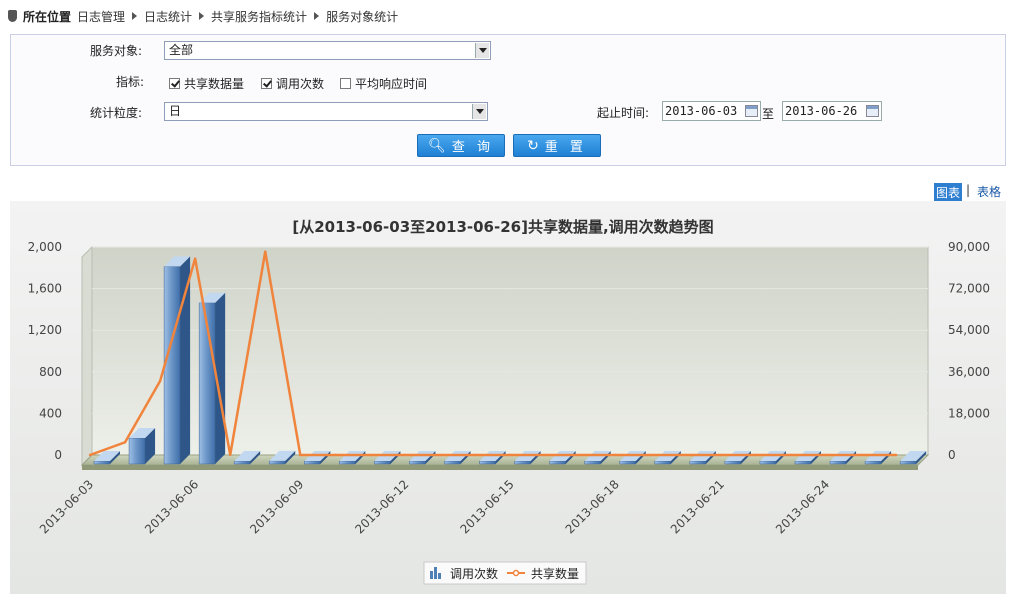 This screenshot has height=597, width=1016. What do you see at coordinates (326, 111) in the screenshot?
I see `granularity-select: 日` at bounding box center [326, 111].